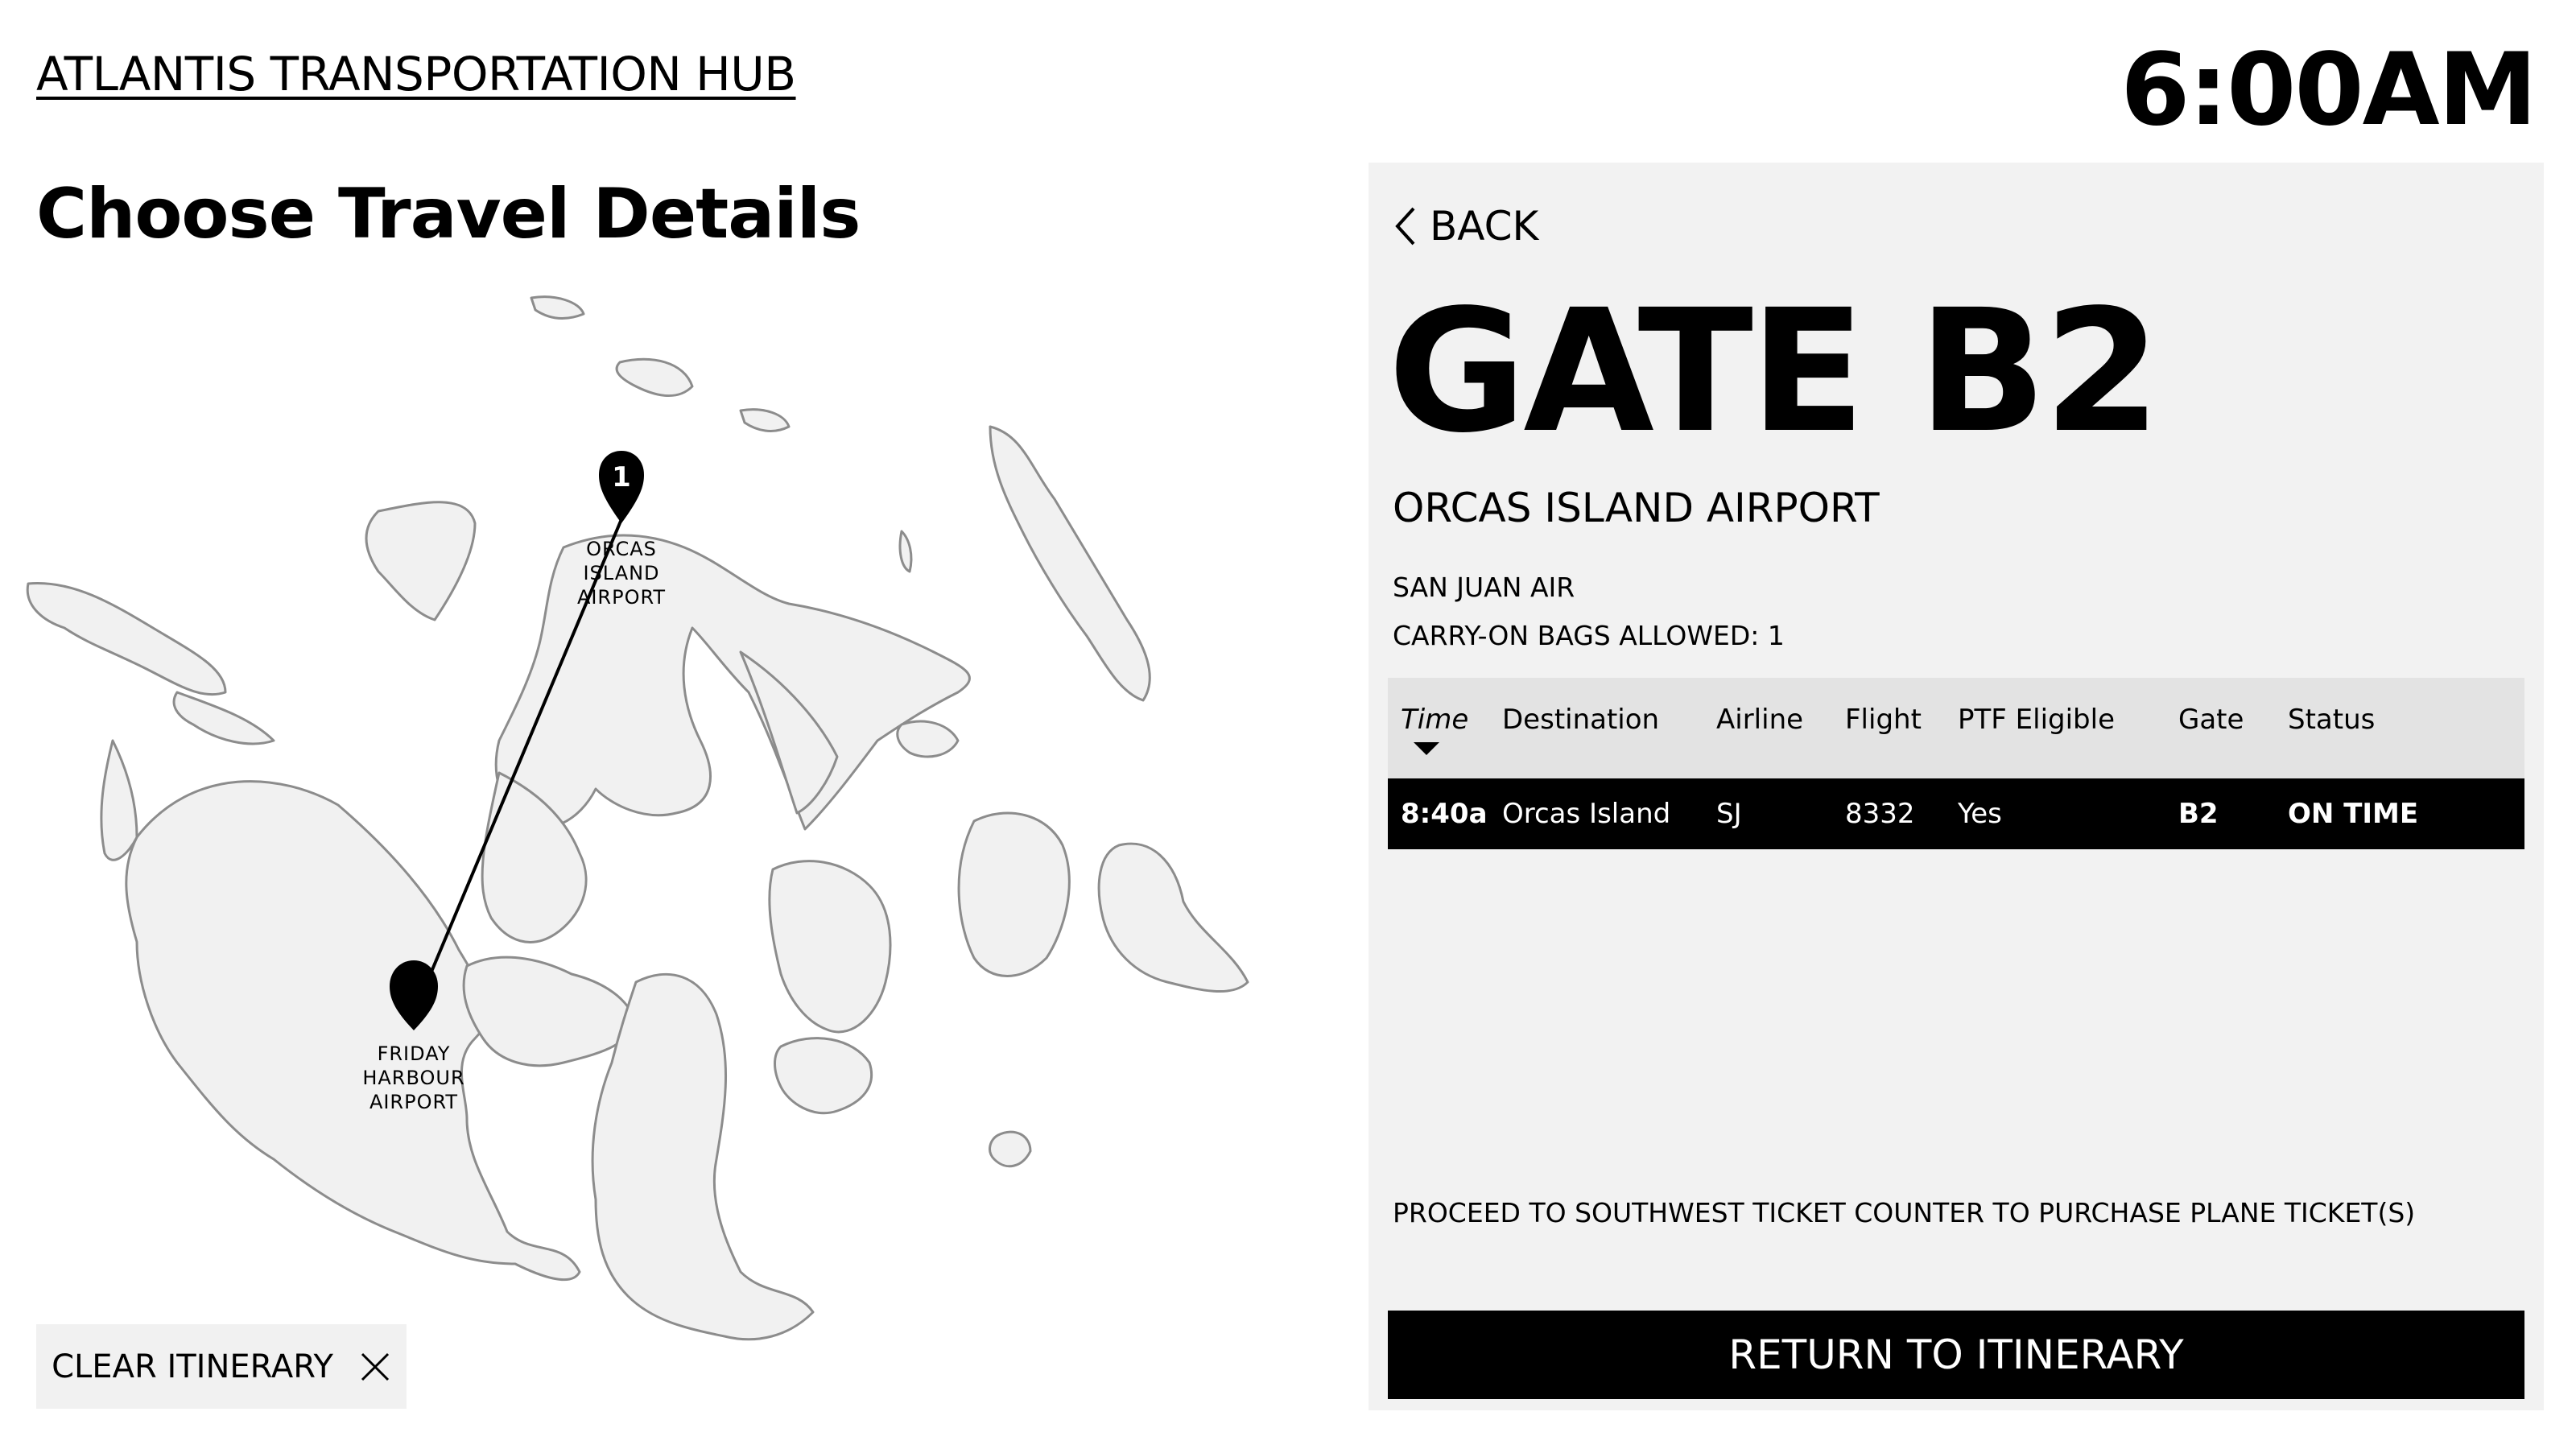 Image resolution: width=2576 pixels, height=1449 pixels. I want to click on bag-allowance: CARRY-ON BAGS ALLOWED: 1, so click(1589, 635).